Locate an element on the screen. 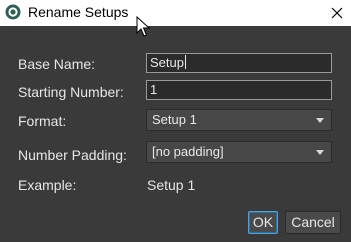 The height and width of the screenshot is (242, 351). cancel-button: Cancel is located at coordinates (313, 222).